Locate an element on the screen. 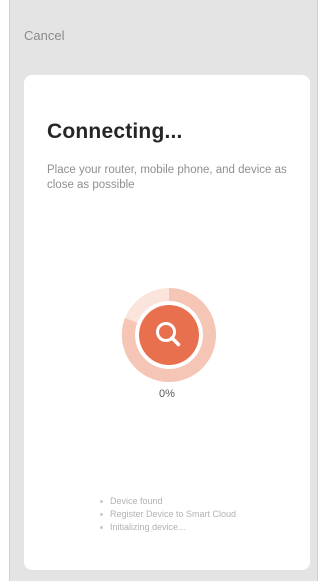  cancel-button: Cancel is located at coordinates (44, 35).